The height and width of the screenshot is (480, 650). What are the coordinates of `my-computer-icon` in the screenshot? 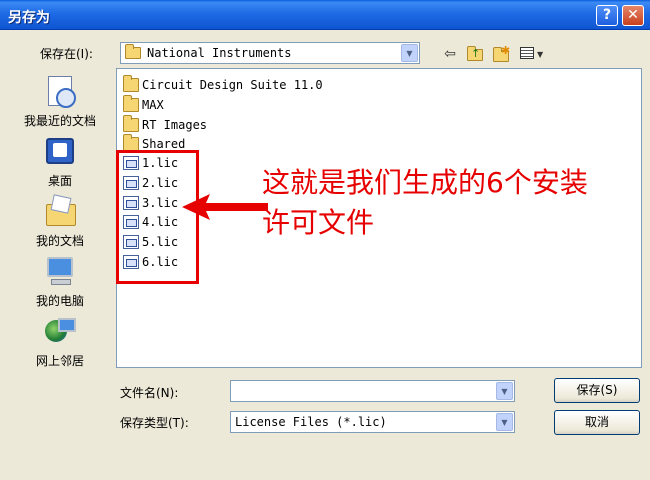 It's located at (60, 272).